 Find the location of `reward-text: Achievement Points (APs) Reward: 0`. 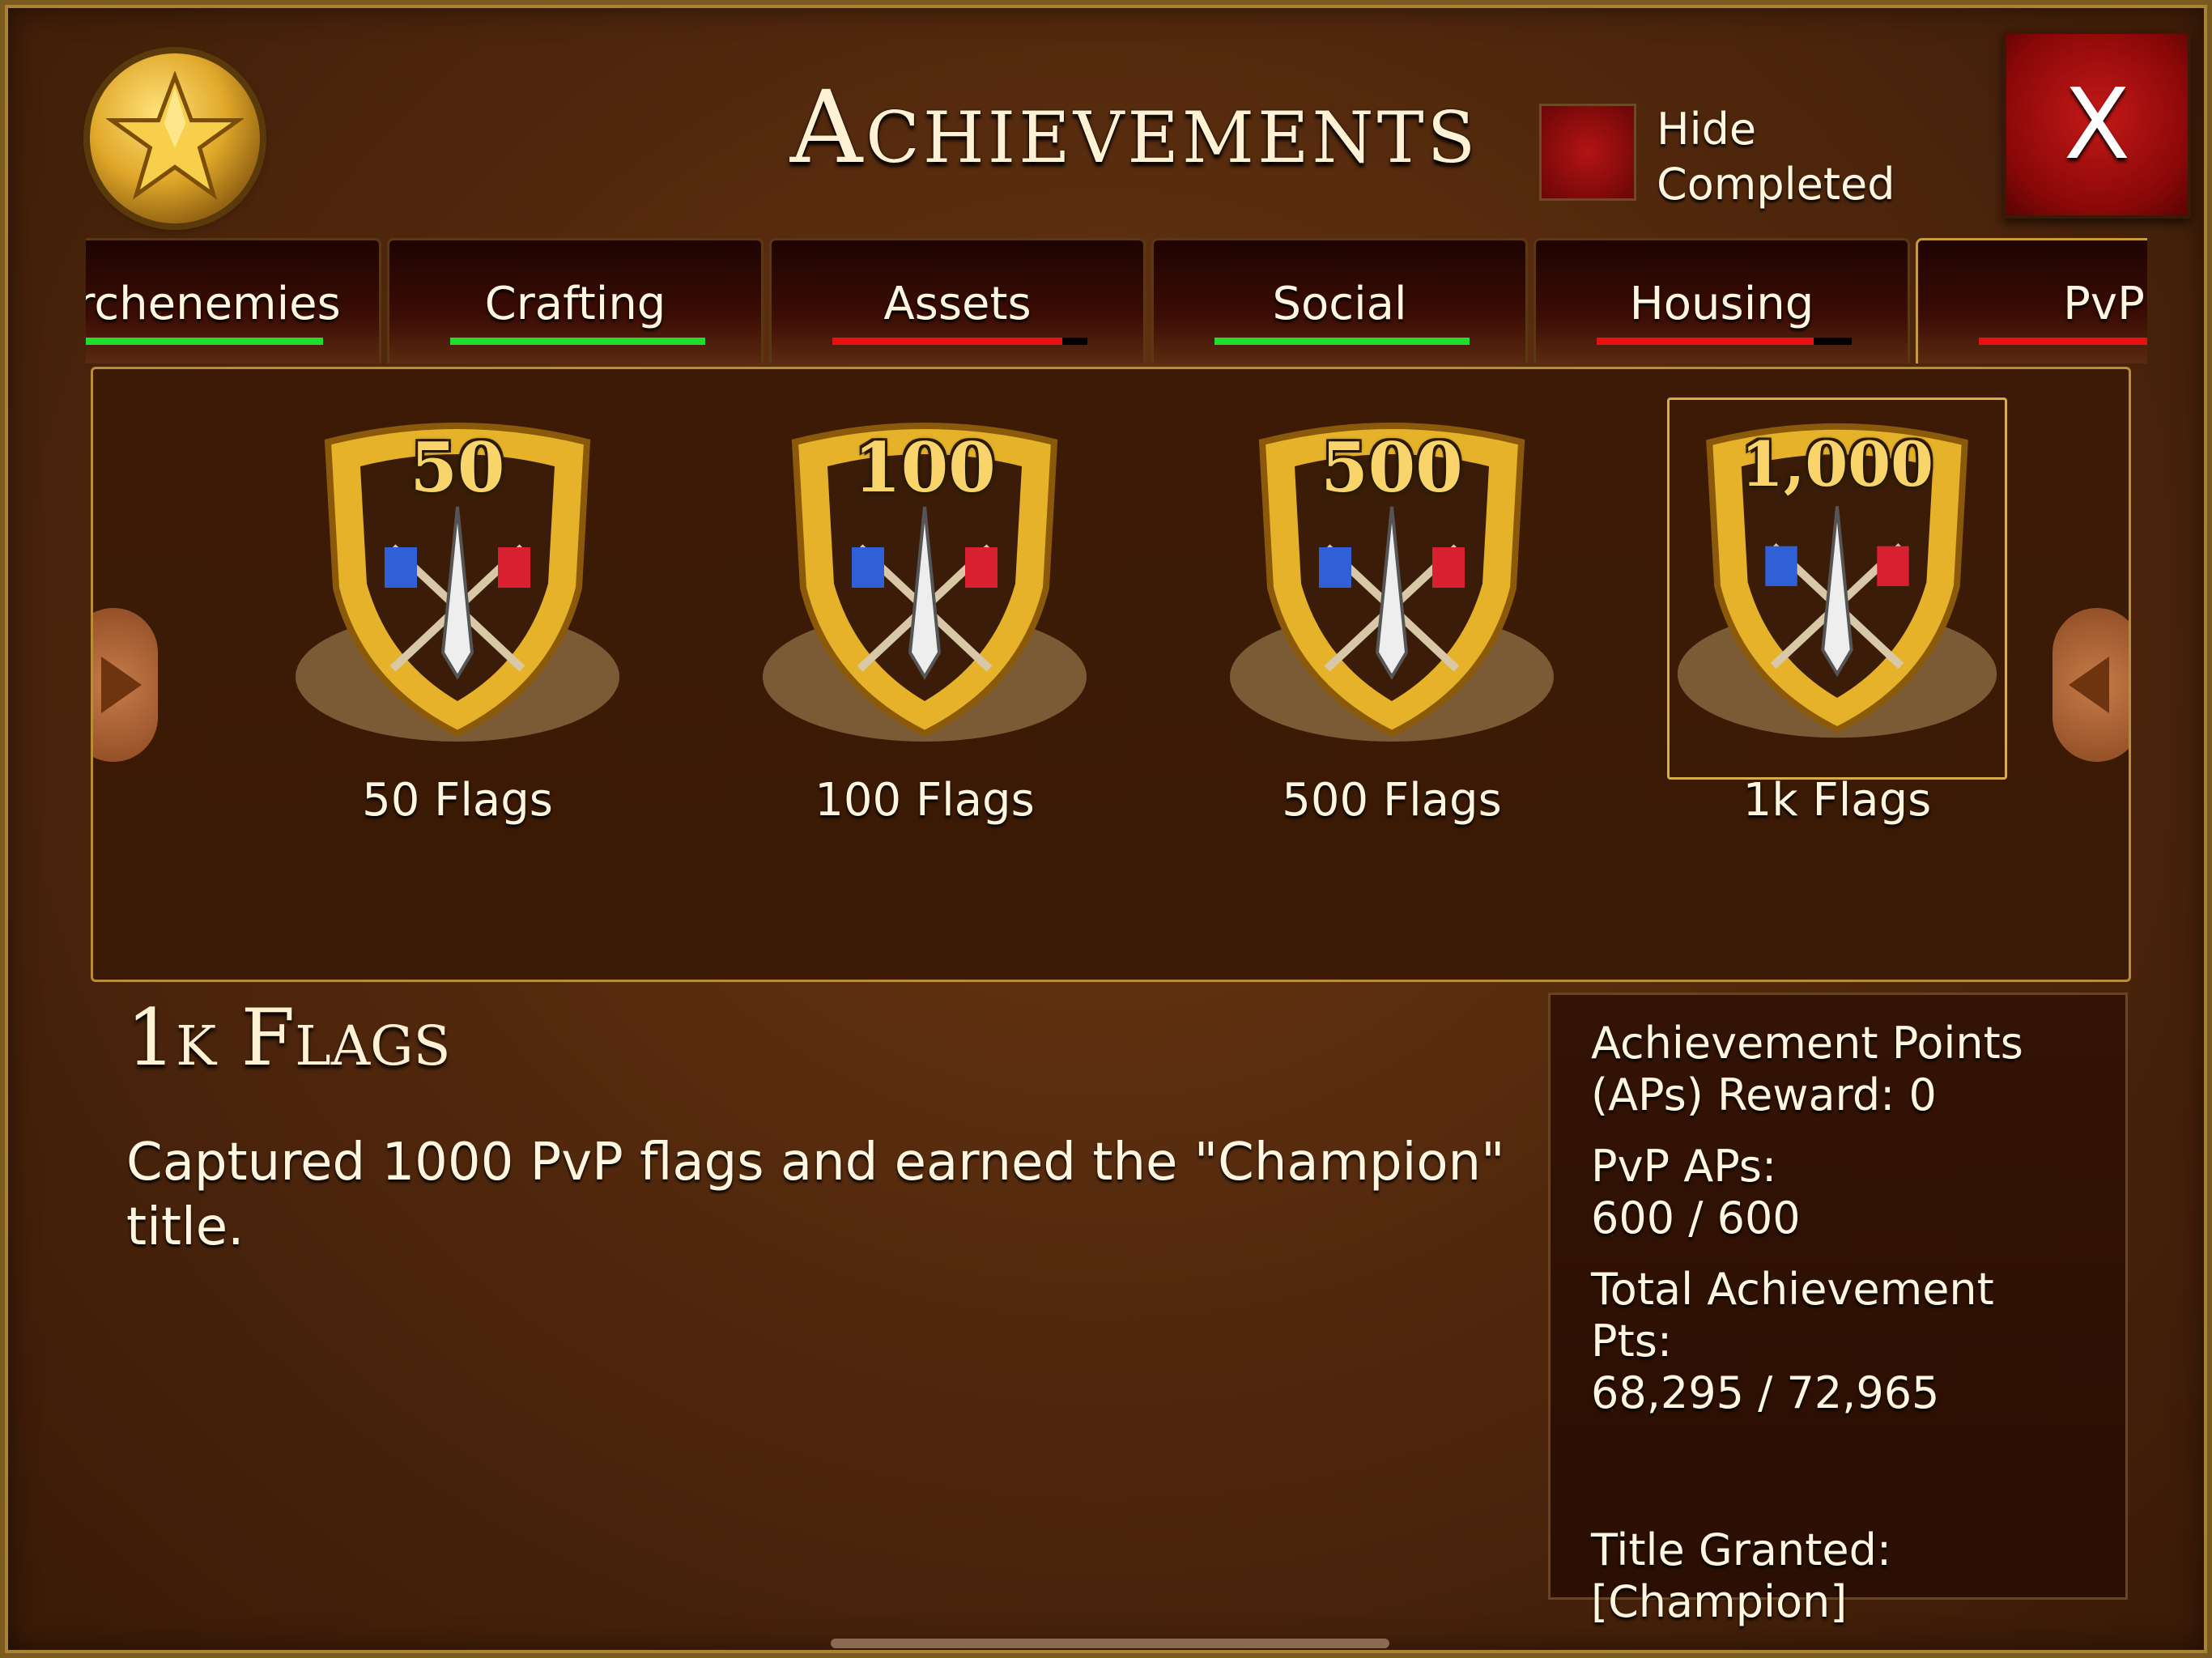

reward-text: Achievement Points (APs) Reward: 0 is located at coordinates (1807, 1069).